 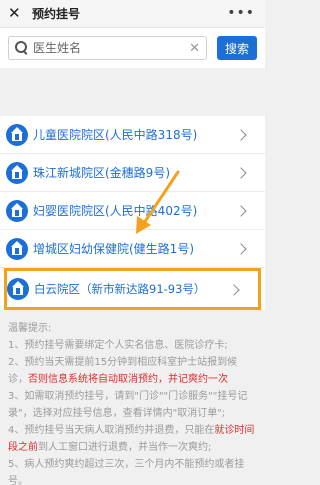 What do you see at coordinates (128, 379) in the screenshot?
I see `warning-text: 否则信息系统将自动取消预约，并记爽约一次` at bounding box center [128, 379].